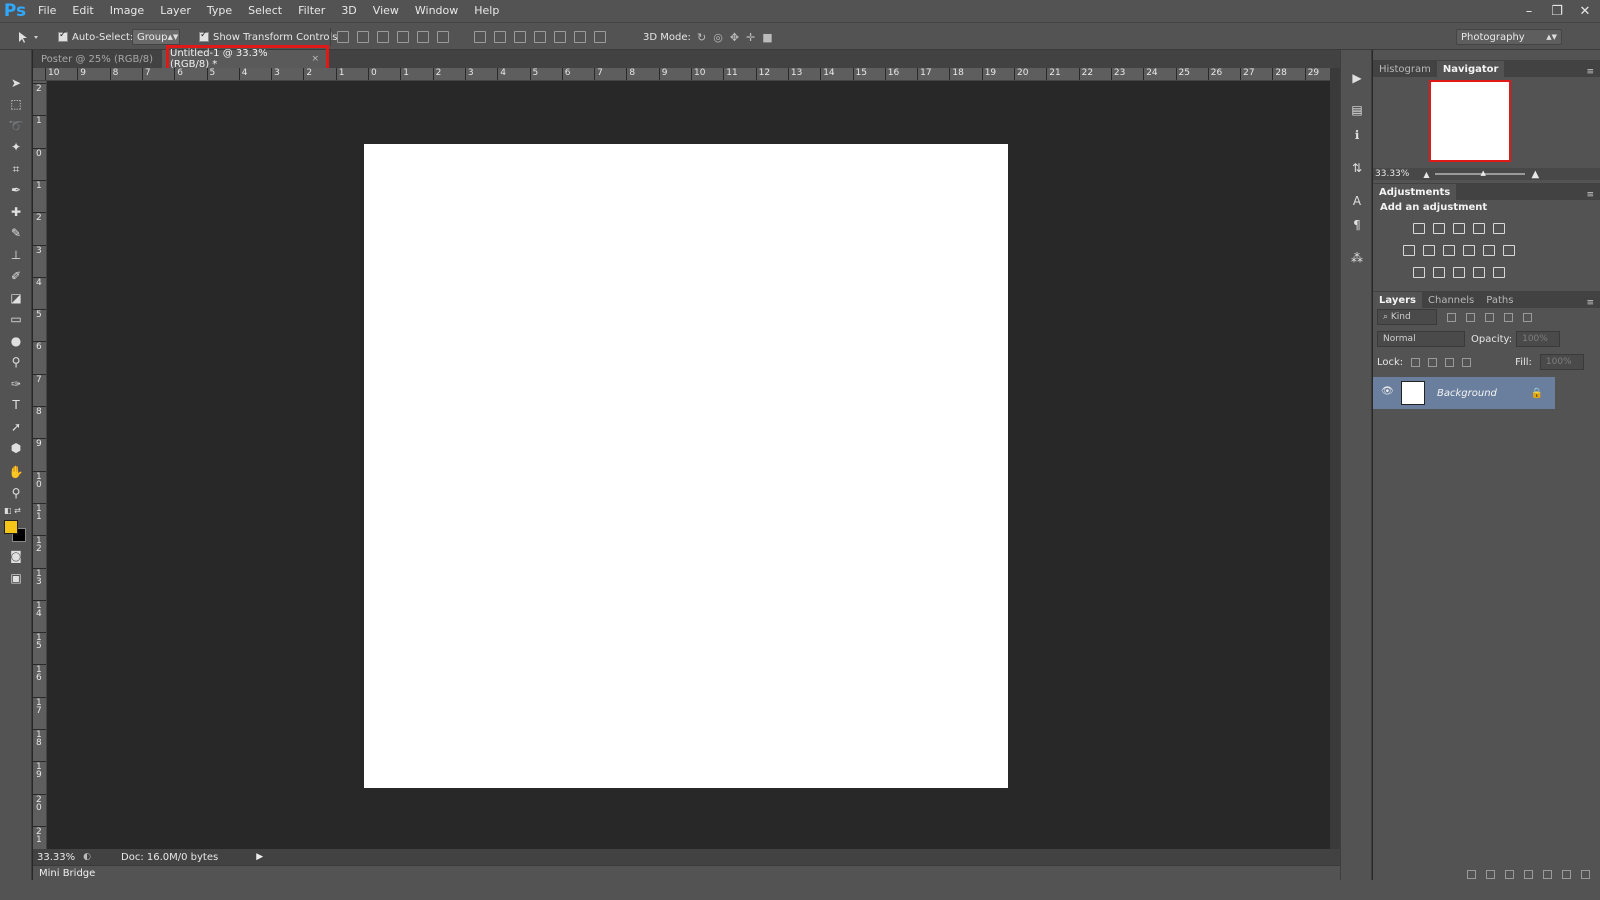  I want to click on auto-select-option: Auto-Select:, so click(95, 37).